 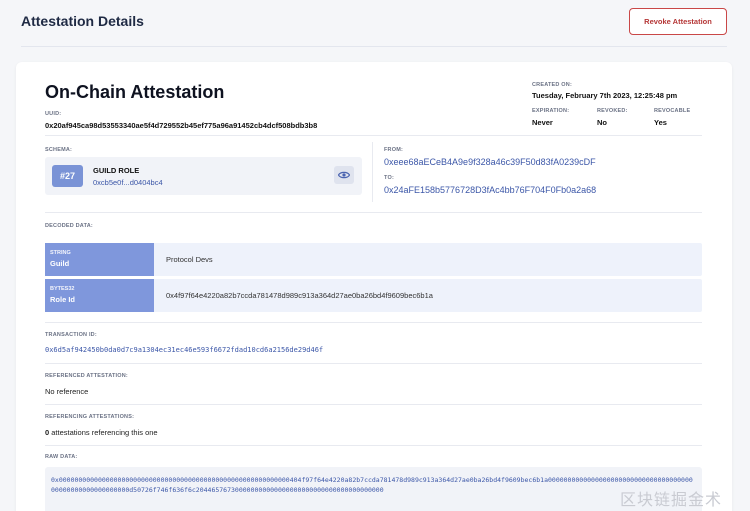 I want to click on decoded-type: BYTES32, so click(x=62, y=289).